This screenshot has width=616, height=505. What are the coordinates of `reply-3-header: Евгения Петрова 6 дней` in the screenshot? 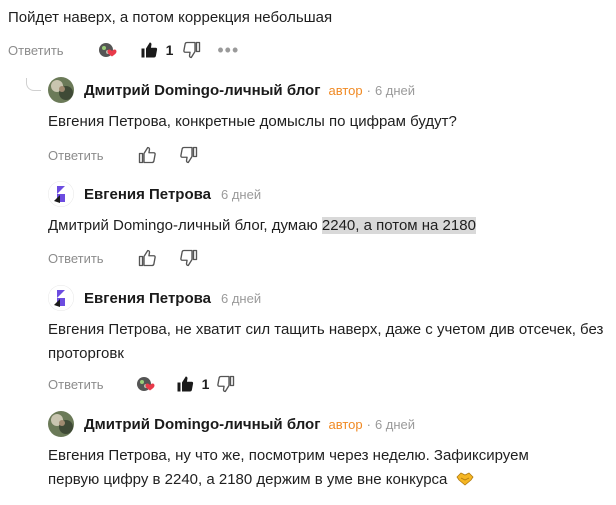 It's located at (154, 298).